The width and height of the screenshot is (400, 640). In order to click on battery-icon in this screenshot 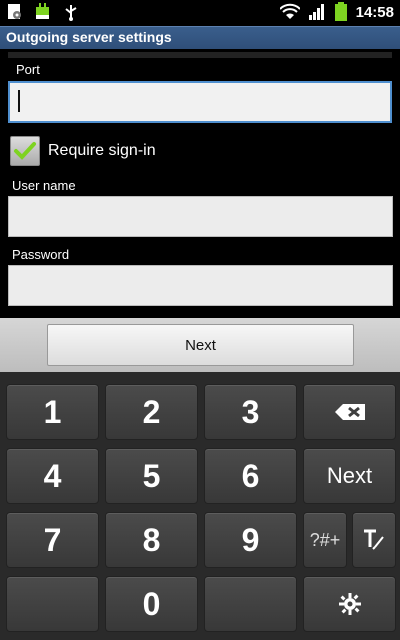, I will do `click(340, 11)`.